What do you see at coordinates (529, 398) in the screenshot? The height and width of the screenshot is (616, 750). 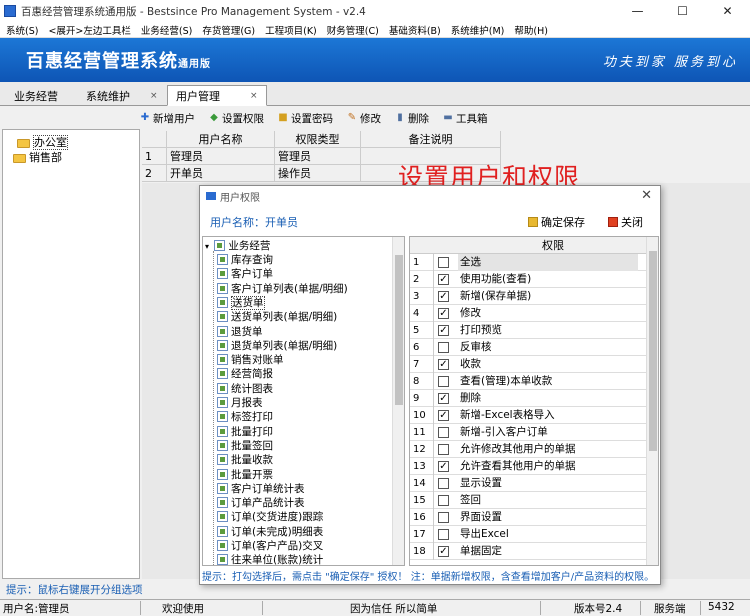 I see `permission-row: 9 ✓ 删除` at bounding box center [529, 398].